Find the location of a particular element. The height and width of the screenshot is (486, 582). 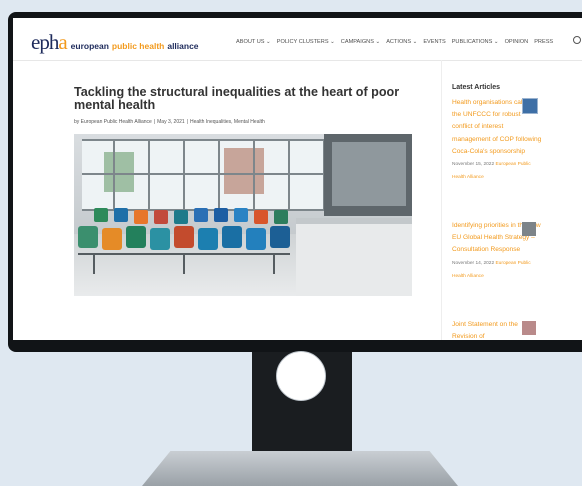

nav-events: Events is located at coordinates (434, 42).